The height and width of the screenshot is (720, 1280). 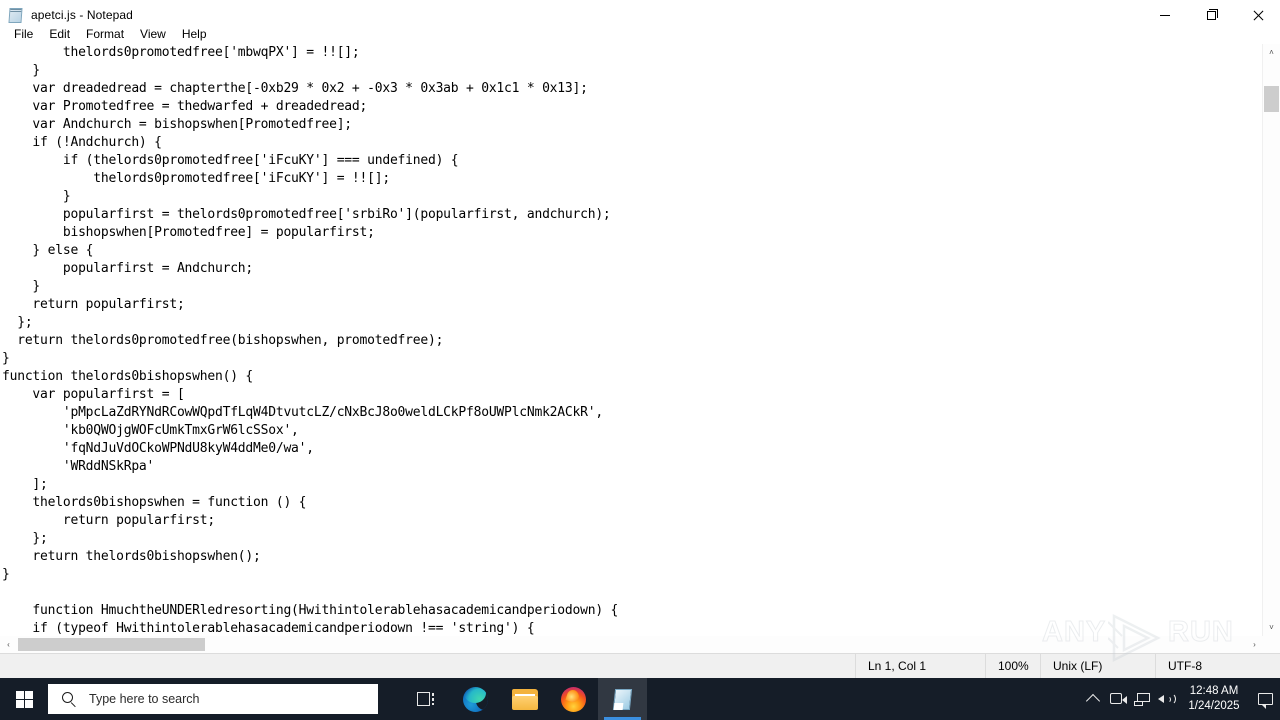 What do you see at coordinates (1093, 699) in the screenshot?
I see `show-hidden-icons-button` at bounding box center [1093, 699].